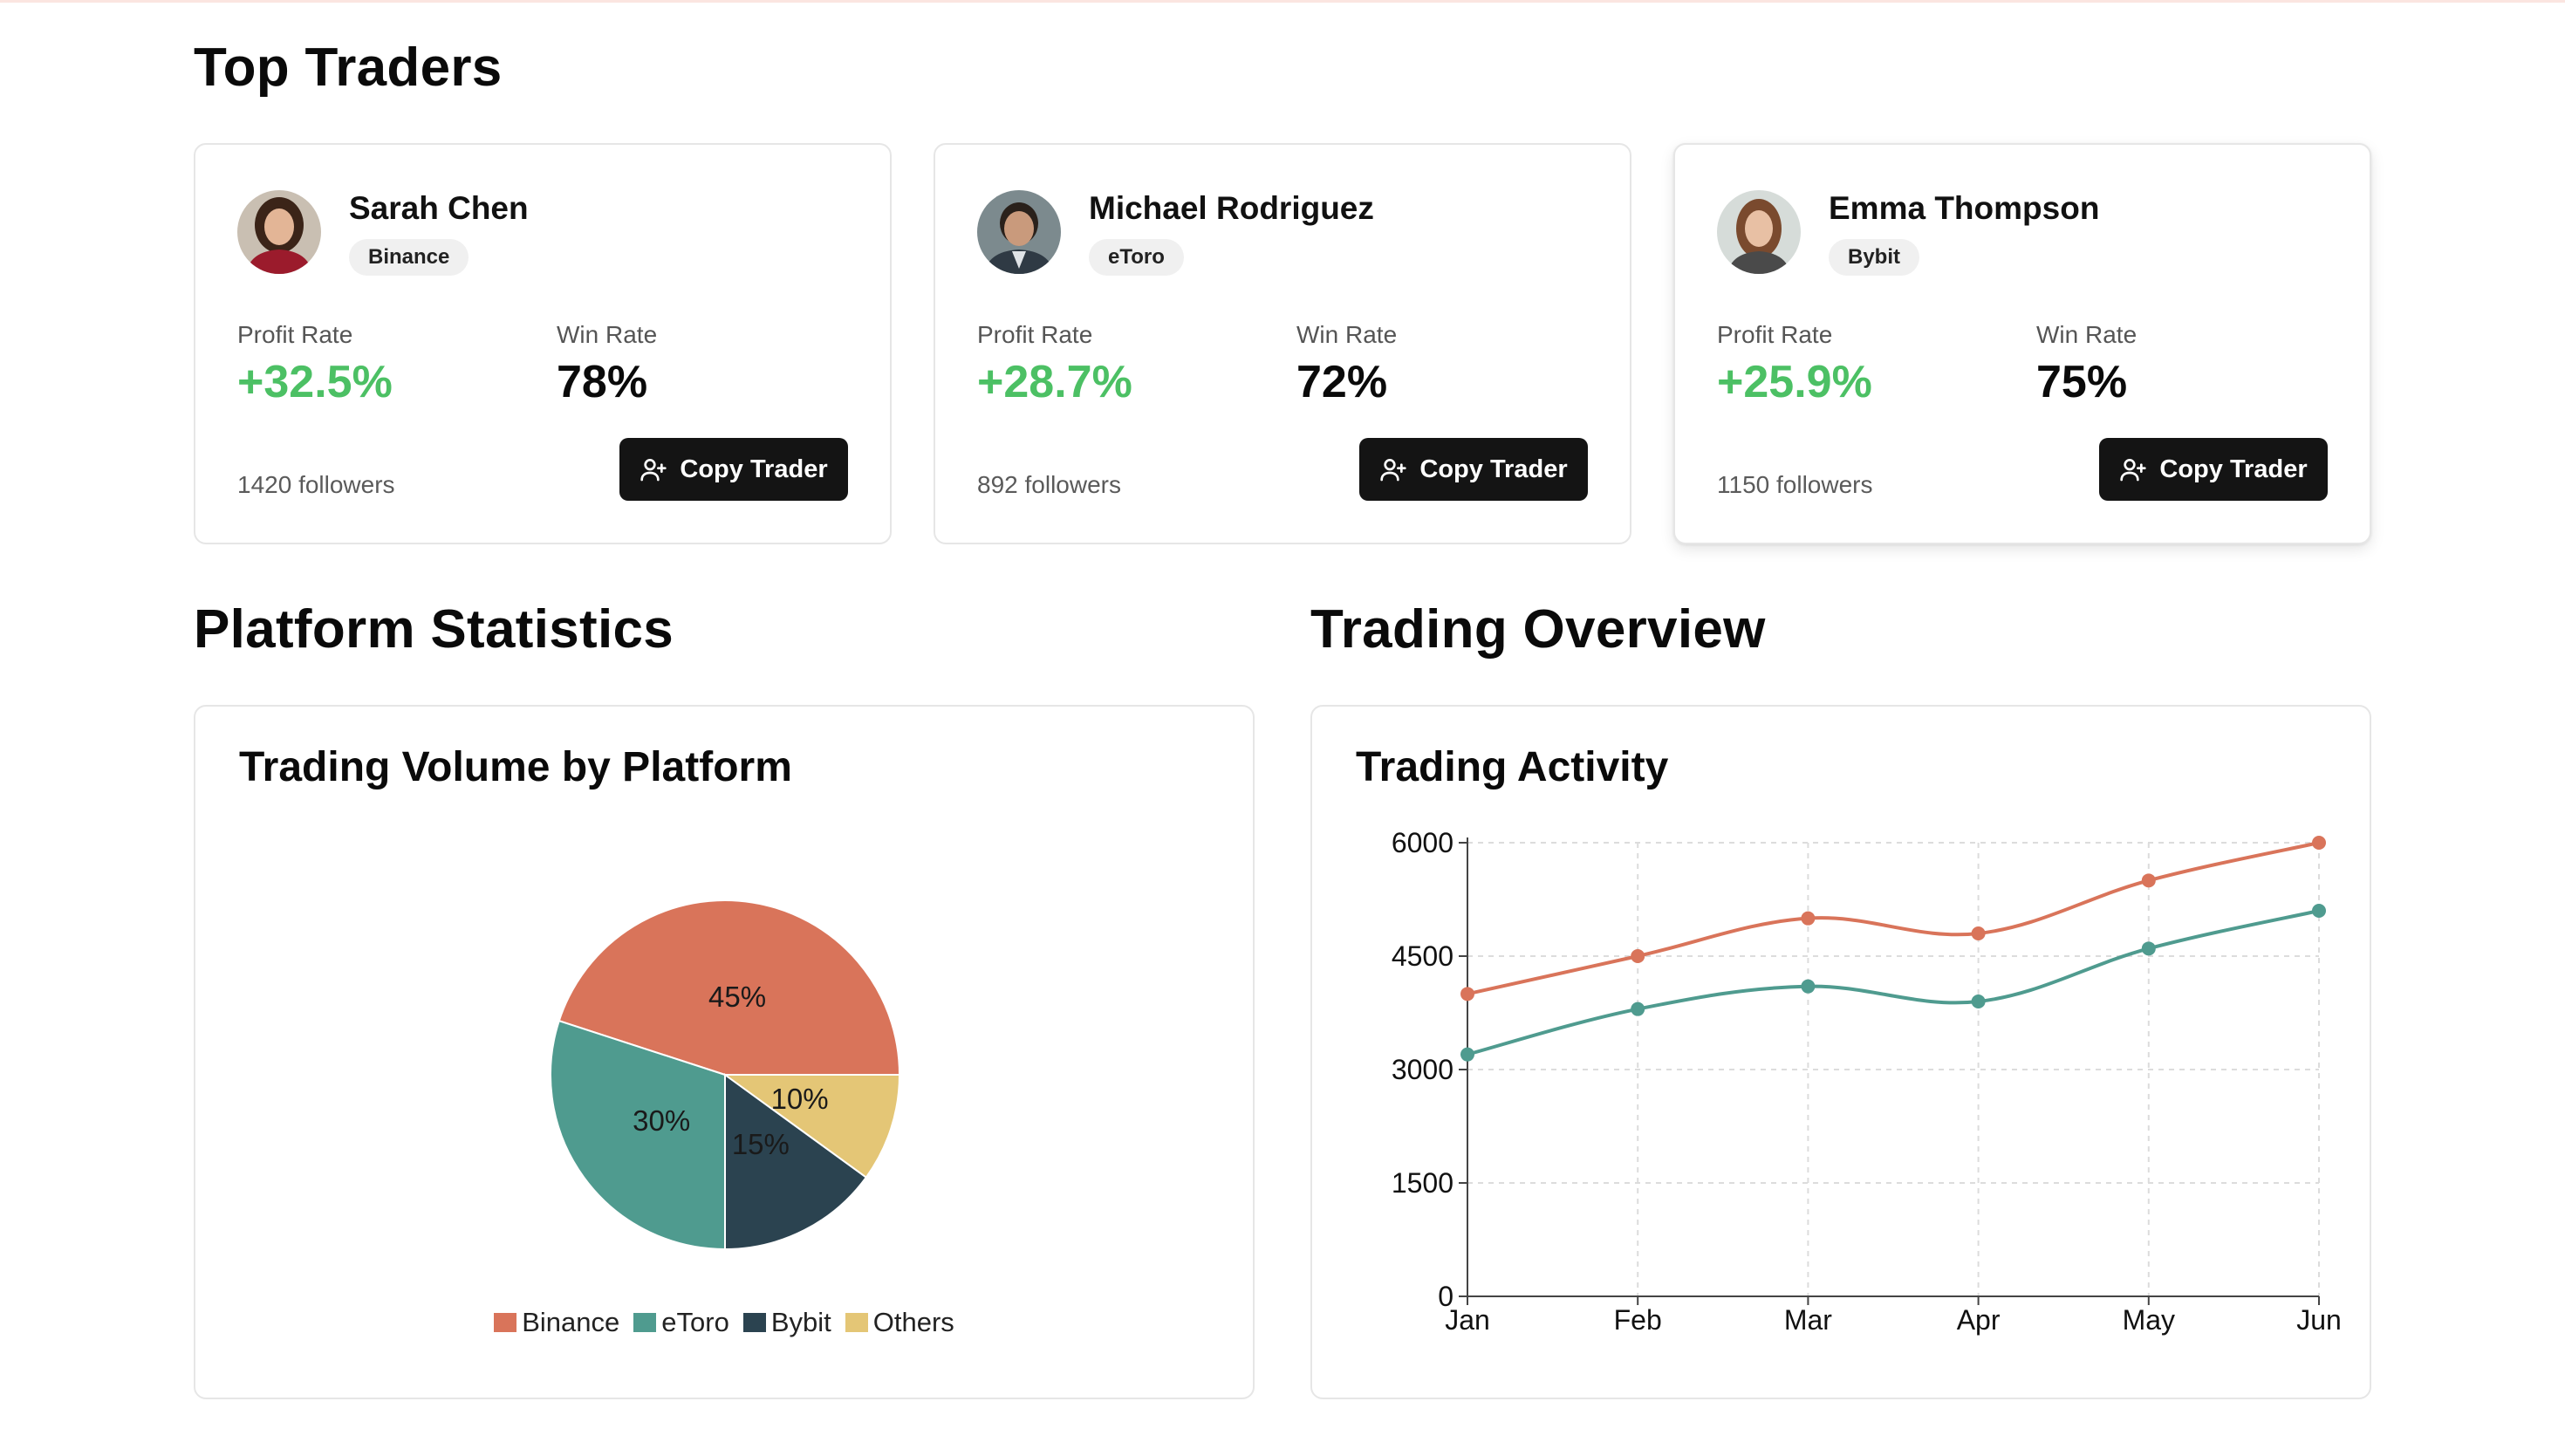 The height and width of the screenshot is (1456, 2565). Describe the element at coordinates (1423, 842) in the screenshot. I see `y-tick-label: 6000` at that location.